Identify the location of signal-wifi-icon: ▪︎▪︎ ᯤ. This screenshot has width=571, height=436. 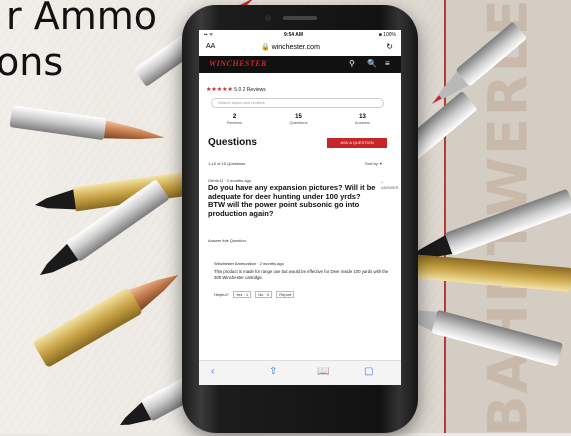
(209, 35).